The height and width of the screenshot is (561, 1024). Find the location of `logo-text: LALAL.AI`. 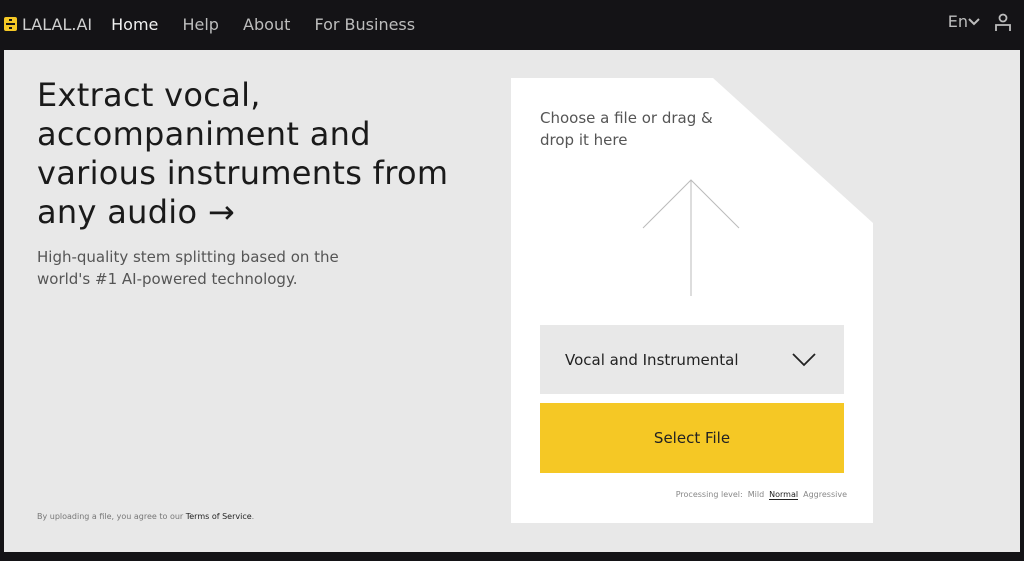

logo-text: LALAL.AI is located at coordinates (57, 24).